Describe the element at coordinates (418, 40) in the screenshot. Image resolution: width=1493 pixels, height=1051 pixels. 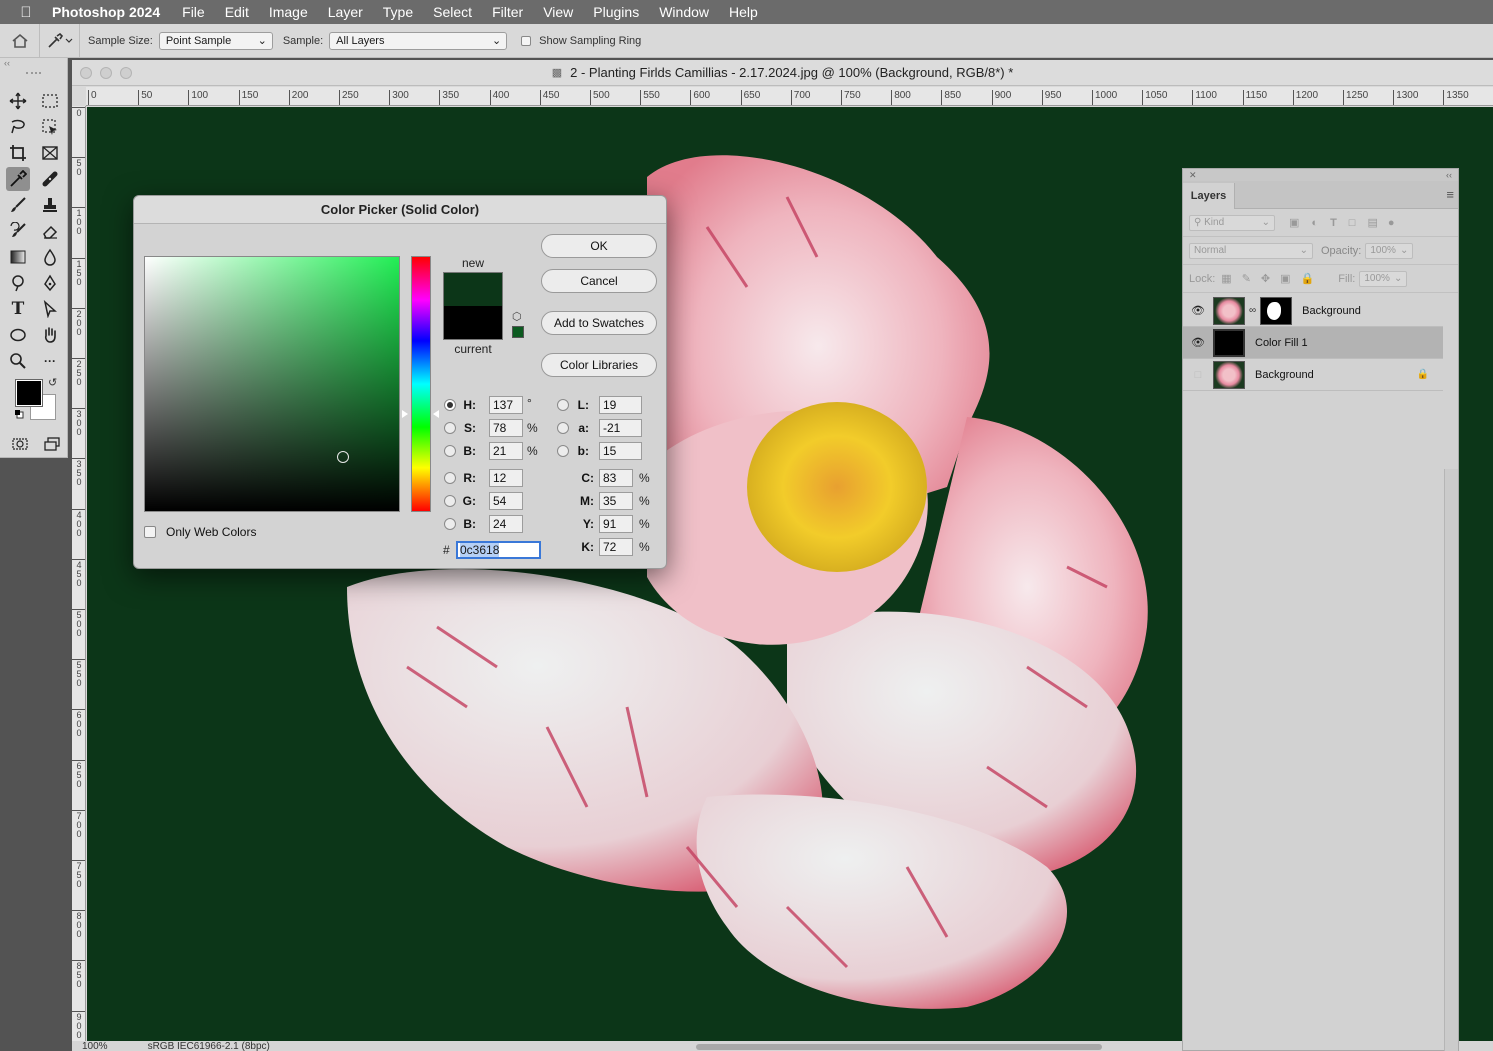
I see `sample-select: All Layers ⌄` at that location.